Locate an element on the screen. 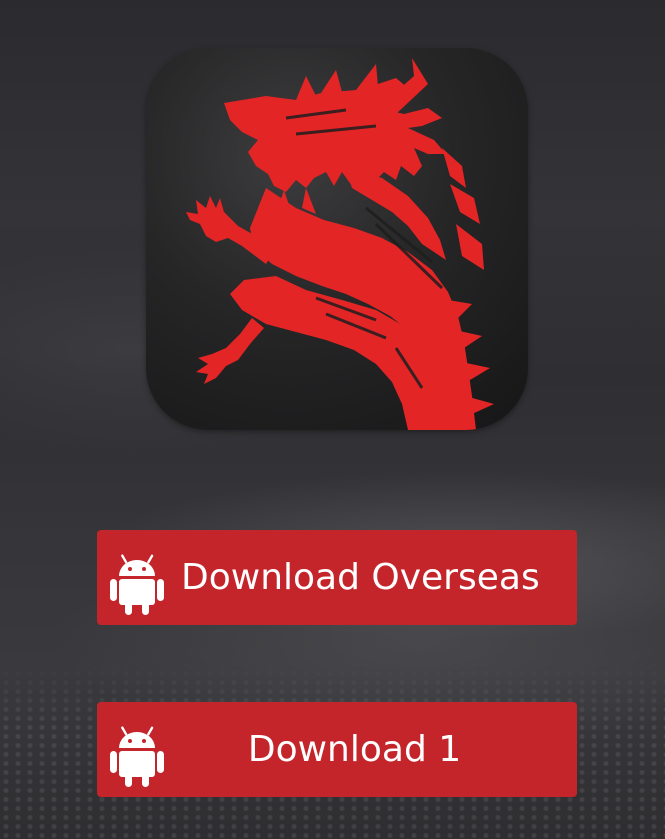 This screenshot has width=665, height=839. android-icon is located at coordinates (137, 584).